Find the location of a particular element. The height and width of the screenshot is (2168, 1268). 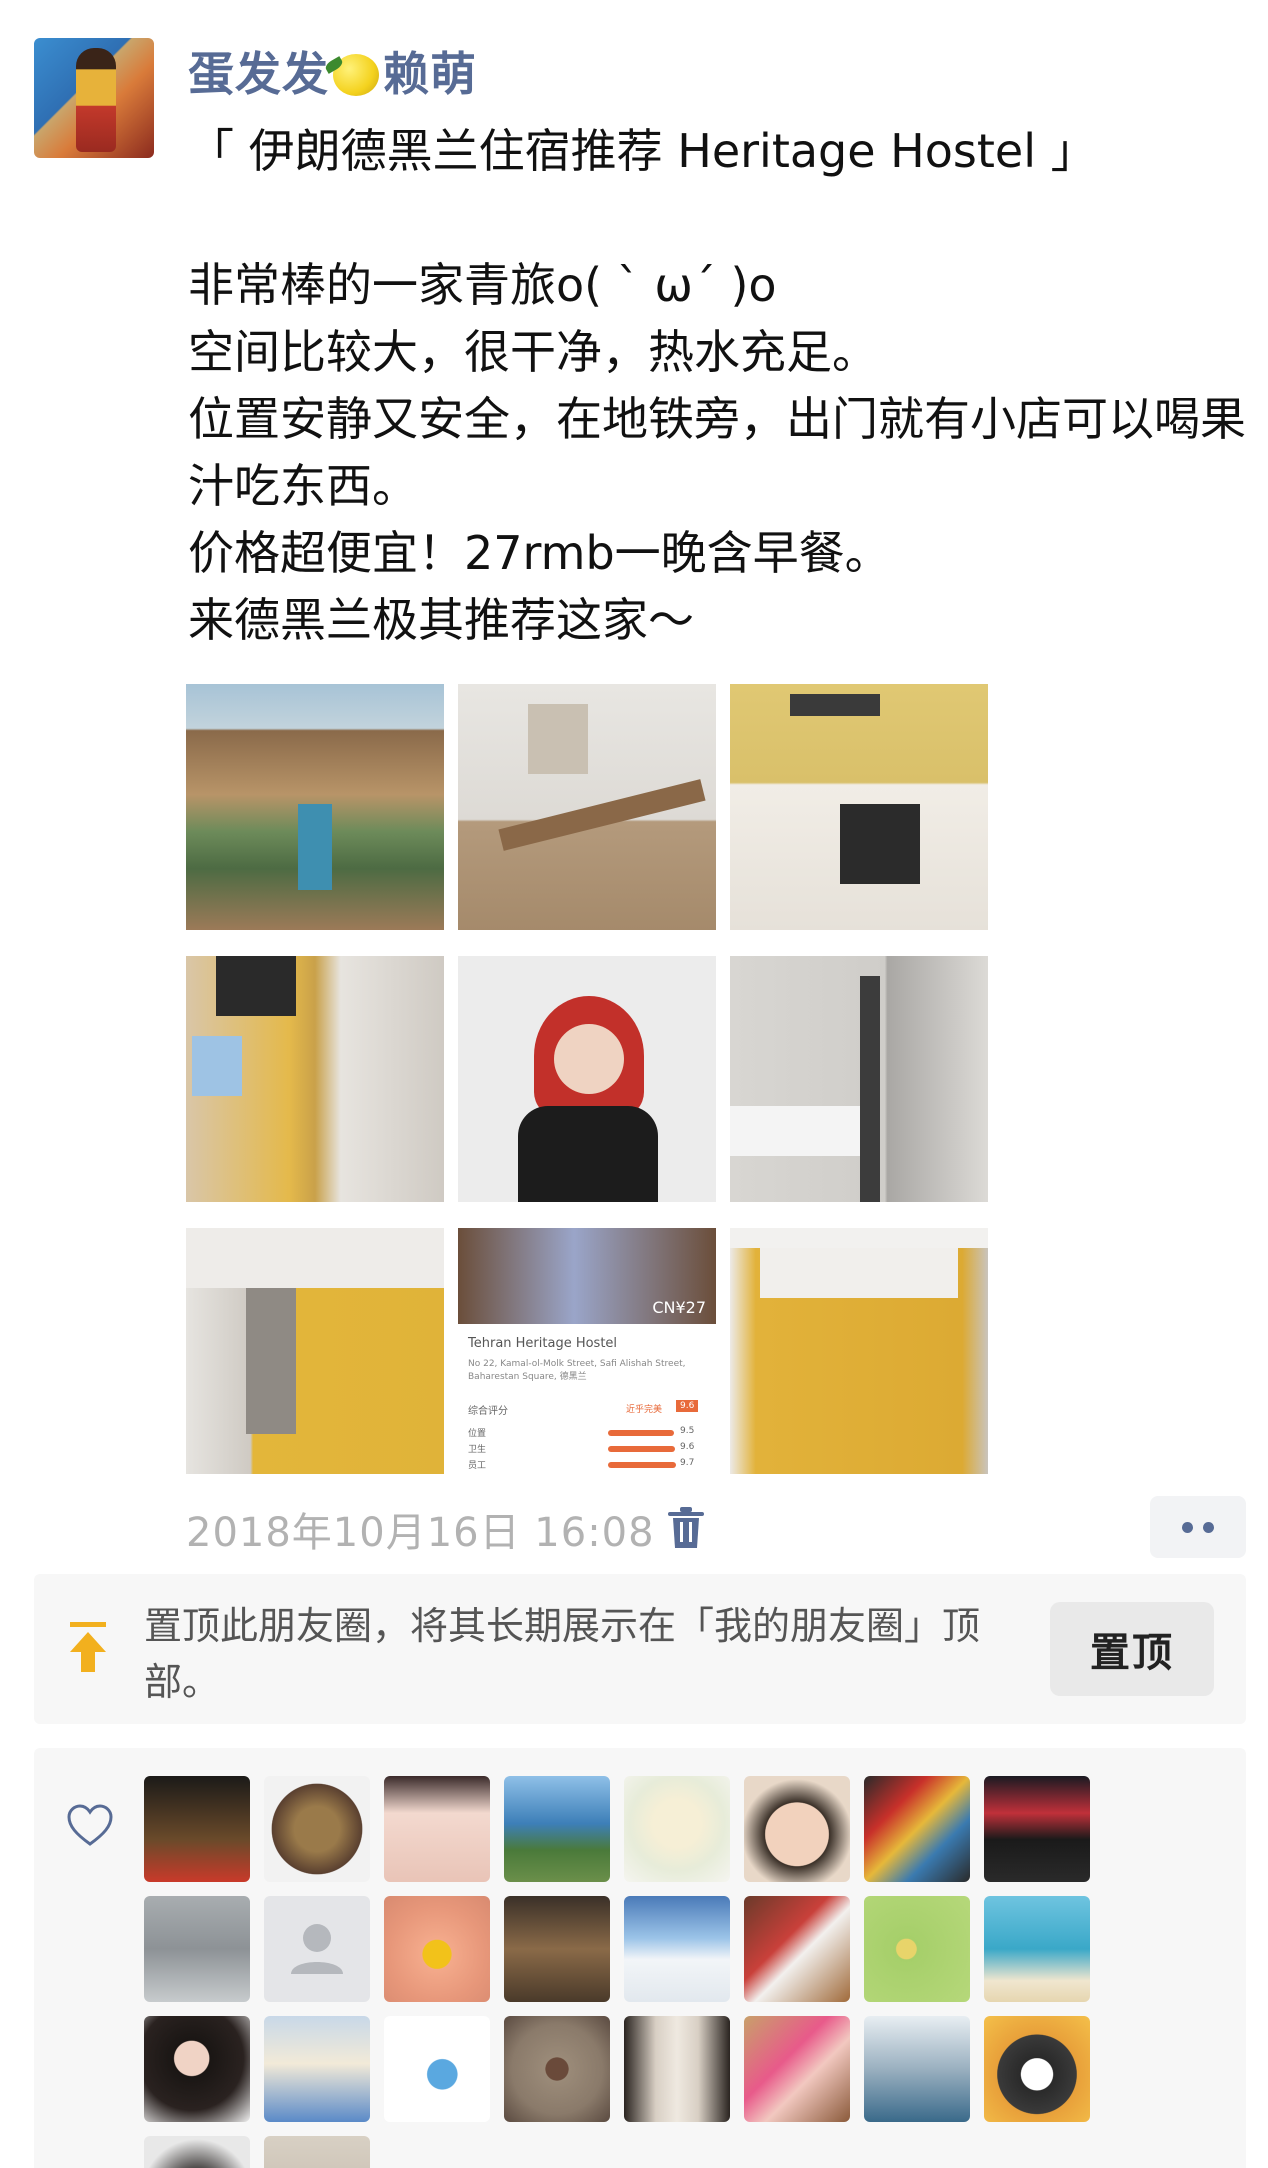

booking-rating-tag: 近乎完美 is located at coordinates (644, 1410).